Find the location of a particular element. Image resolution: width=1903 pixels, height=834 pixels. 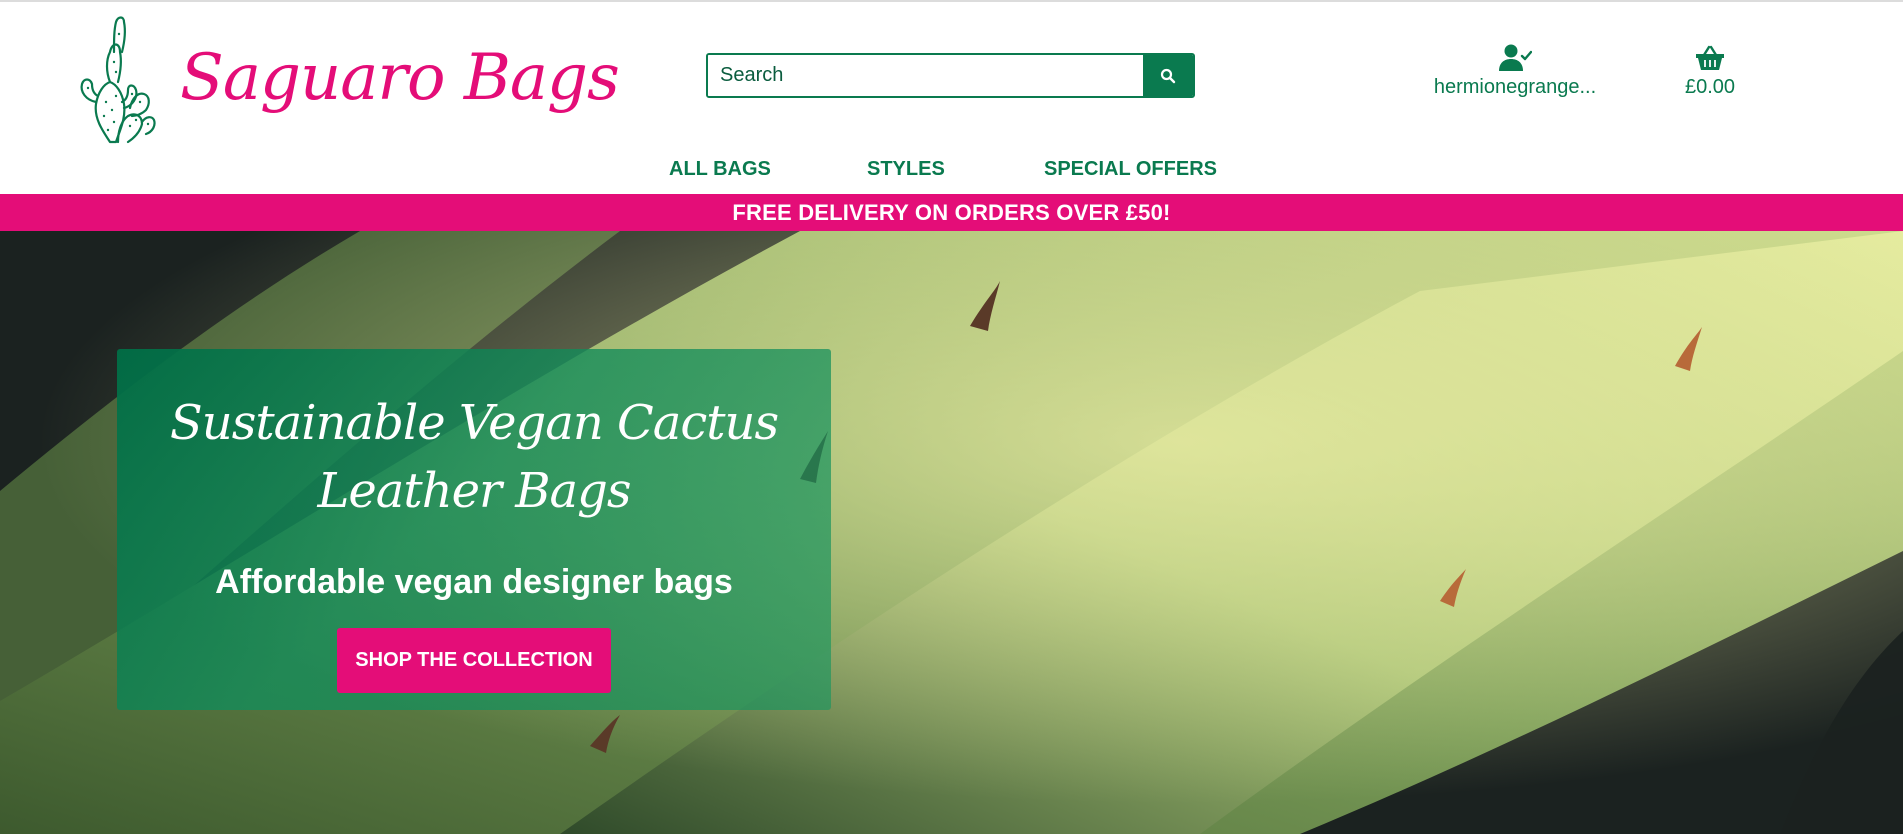

basket-icon is located at coordinates (1710, 57).